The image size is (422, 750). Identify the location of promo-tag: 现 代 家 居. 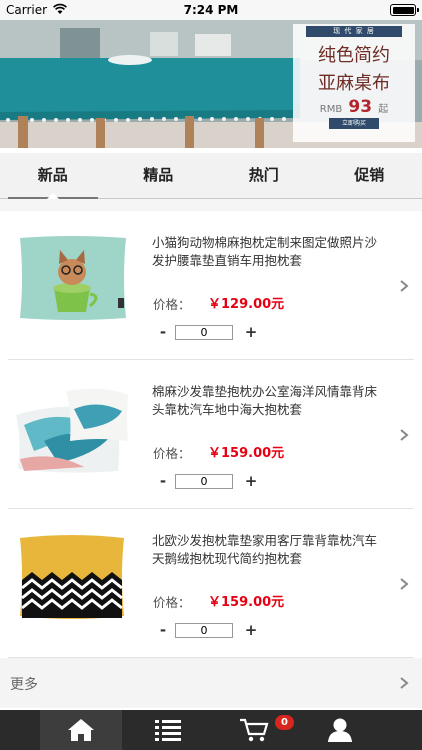
(354, 31).